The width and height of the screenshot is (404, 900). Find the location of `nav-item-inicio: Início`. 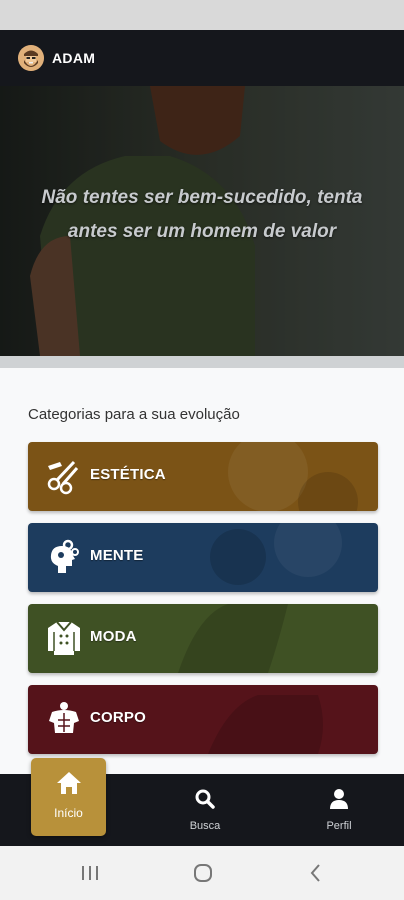

nav-item-inicio: Início is located at coordinates (68, 797).